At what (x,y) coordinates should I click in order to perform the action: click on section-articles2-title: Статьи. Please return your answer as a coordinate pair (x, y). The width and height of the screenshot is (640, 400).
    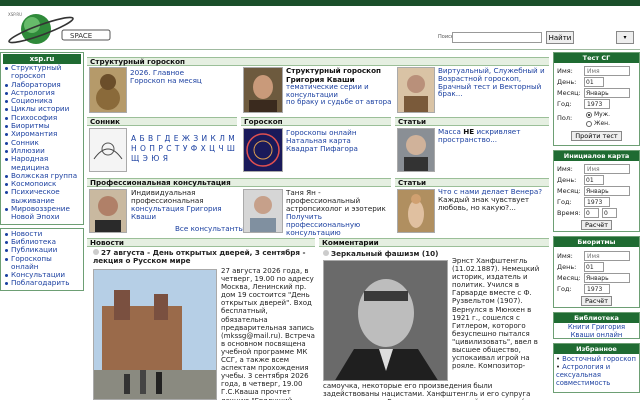
    Looking at the image, I should click on (472, 182).